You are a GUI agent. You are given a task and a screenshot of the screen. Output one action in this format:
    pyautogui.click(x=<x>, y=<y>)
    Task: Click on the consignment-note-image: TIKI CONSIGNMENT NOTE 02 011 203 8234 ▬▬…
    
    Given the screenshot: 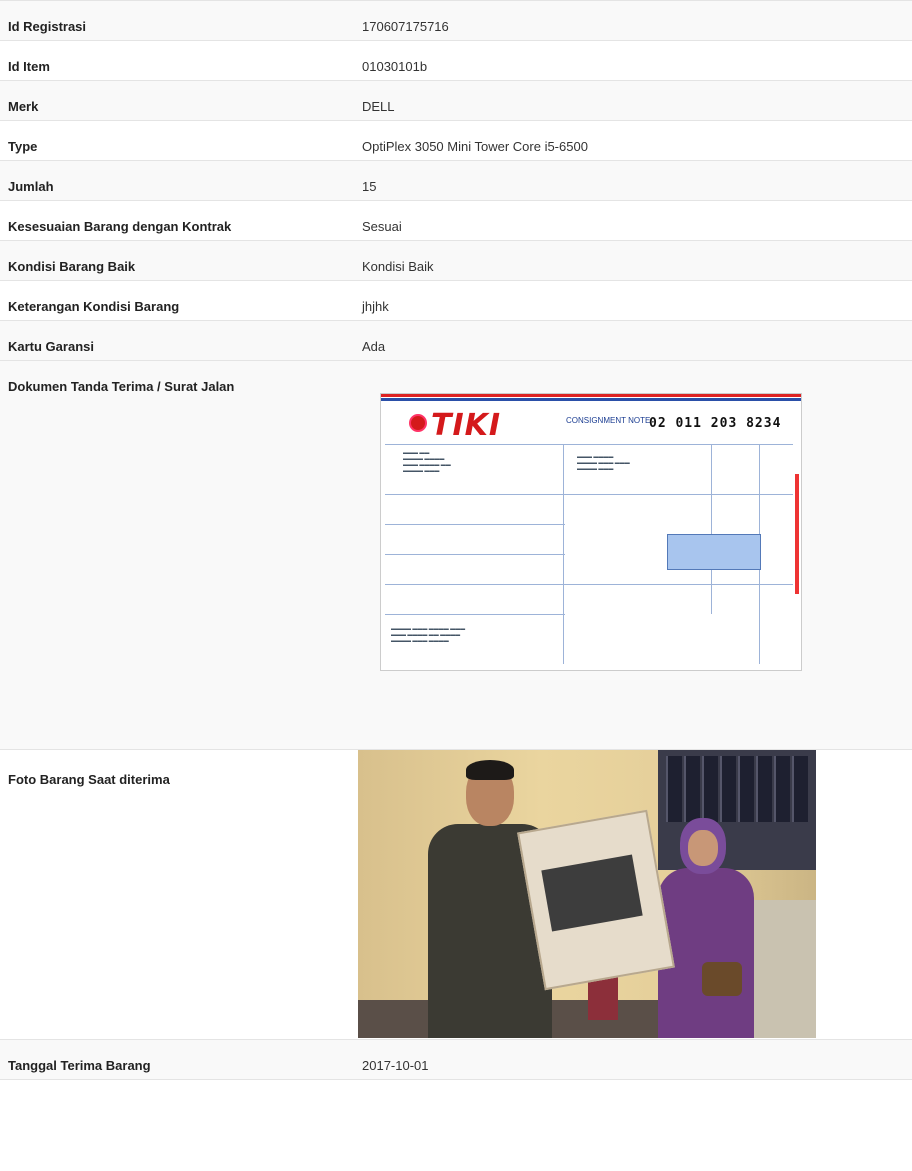 What is the action you would take?
    pyautogui.click(x=591, y=532)
    